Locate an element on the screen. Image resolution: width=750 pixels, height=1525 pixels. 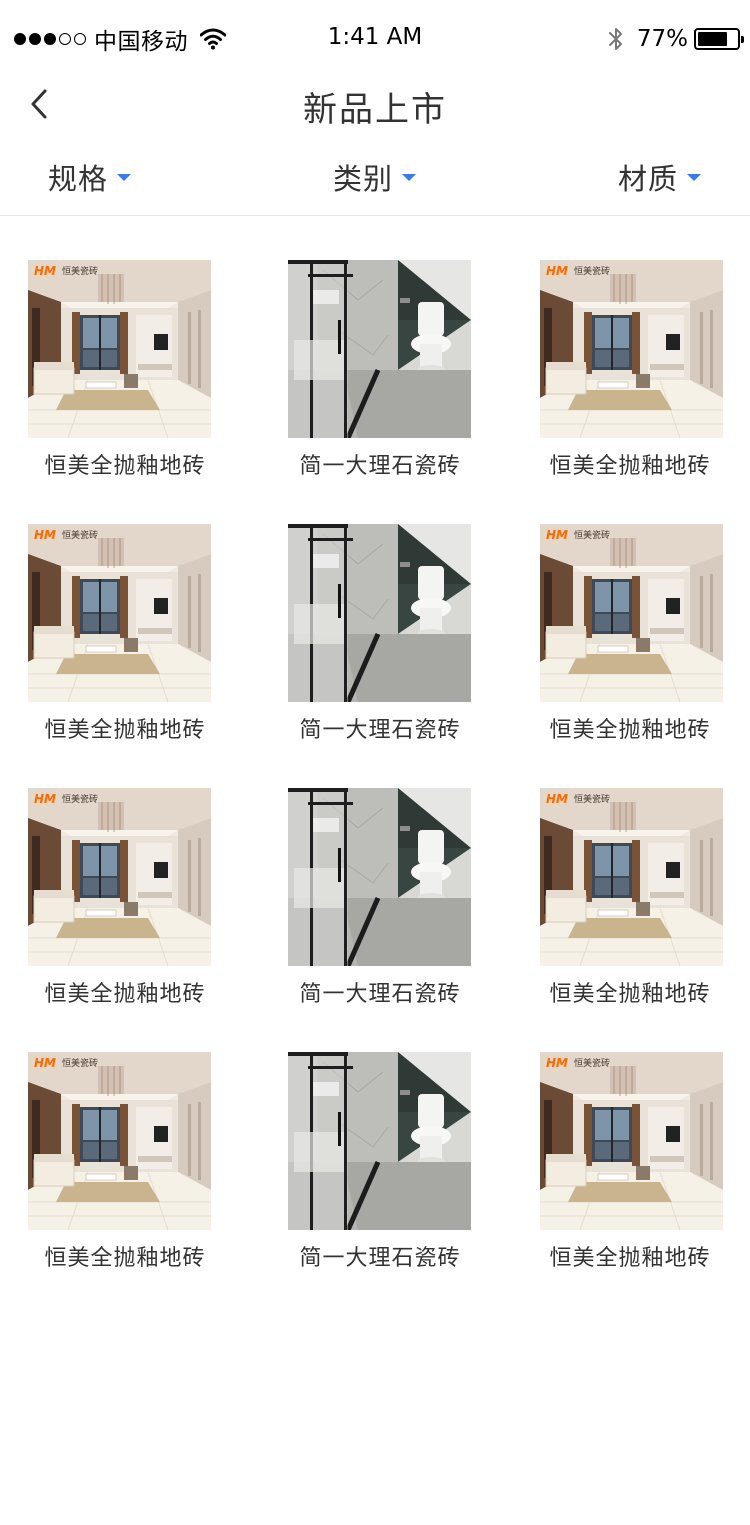
bluetooth-icon is located at coordinates (615, 39).